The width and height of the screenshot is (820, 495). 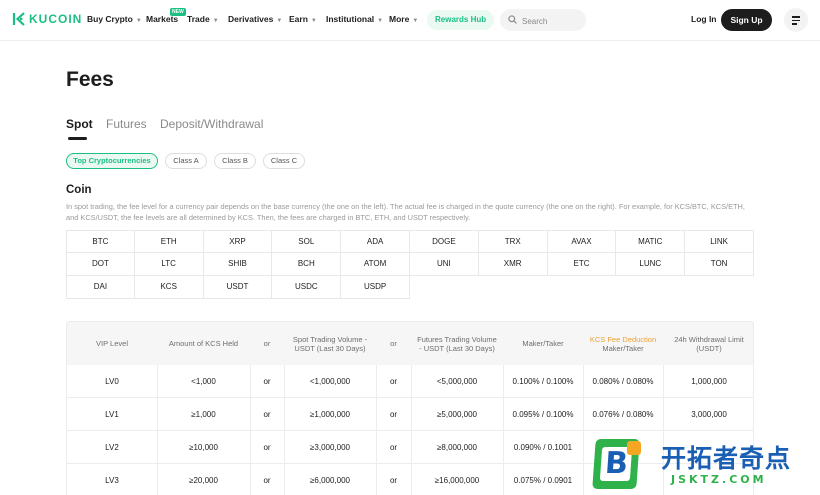 I want to click on coin-cell: BCH, so click(x=307, y=264).